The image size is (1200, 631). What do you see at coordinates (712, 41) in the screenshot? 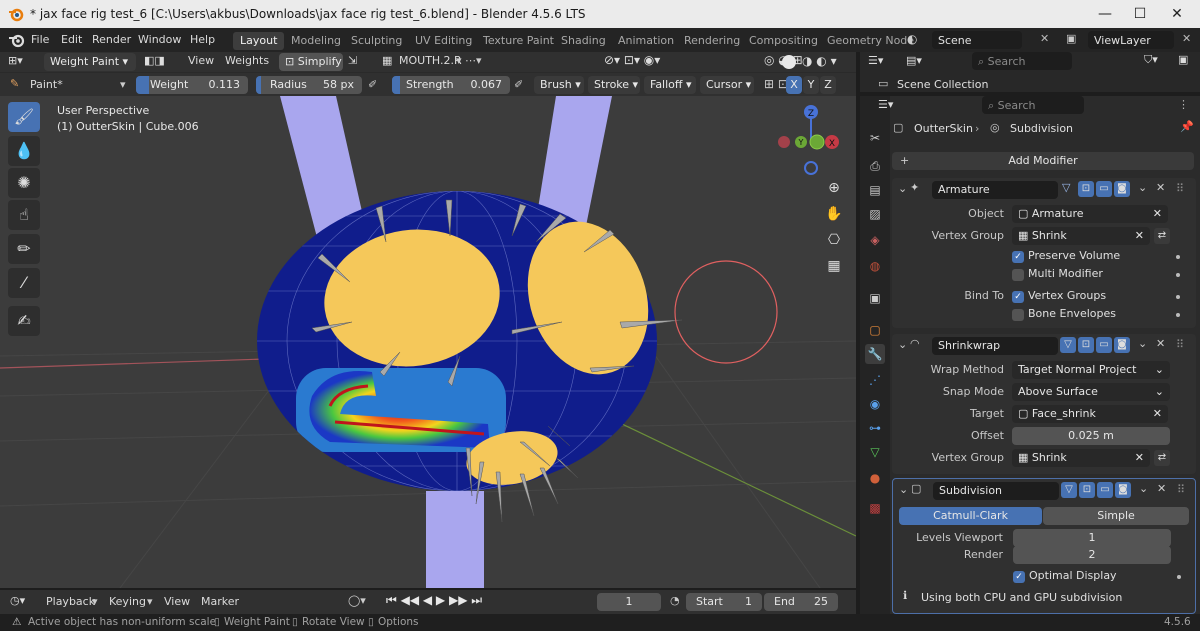
I see `tab-rendering: Rendering` at bounding box center [712, 41].